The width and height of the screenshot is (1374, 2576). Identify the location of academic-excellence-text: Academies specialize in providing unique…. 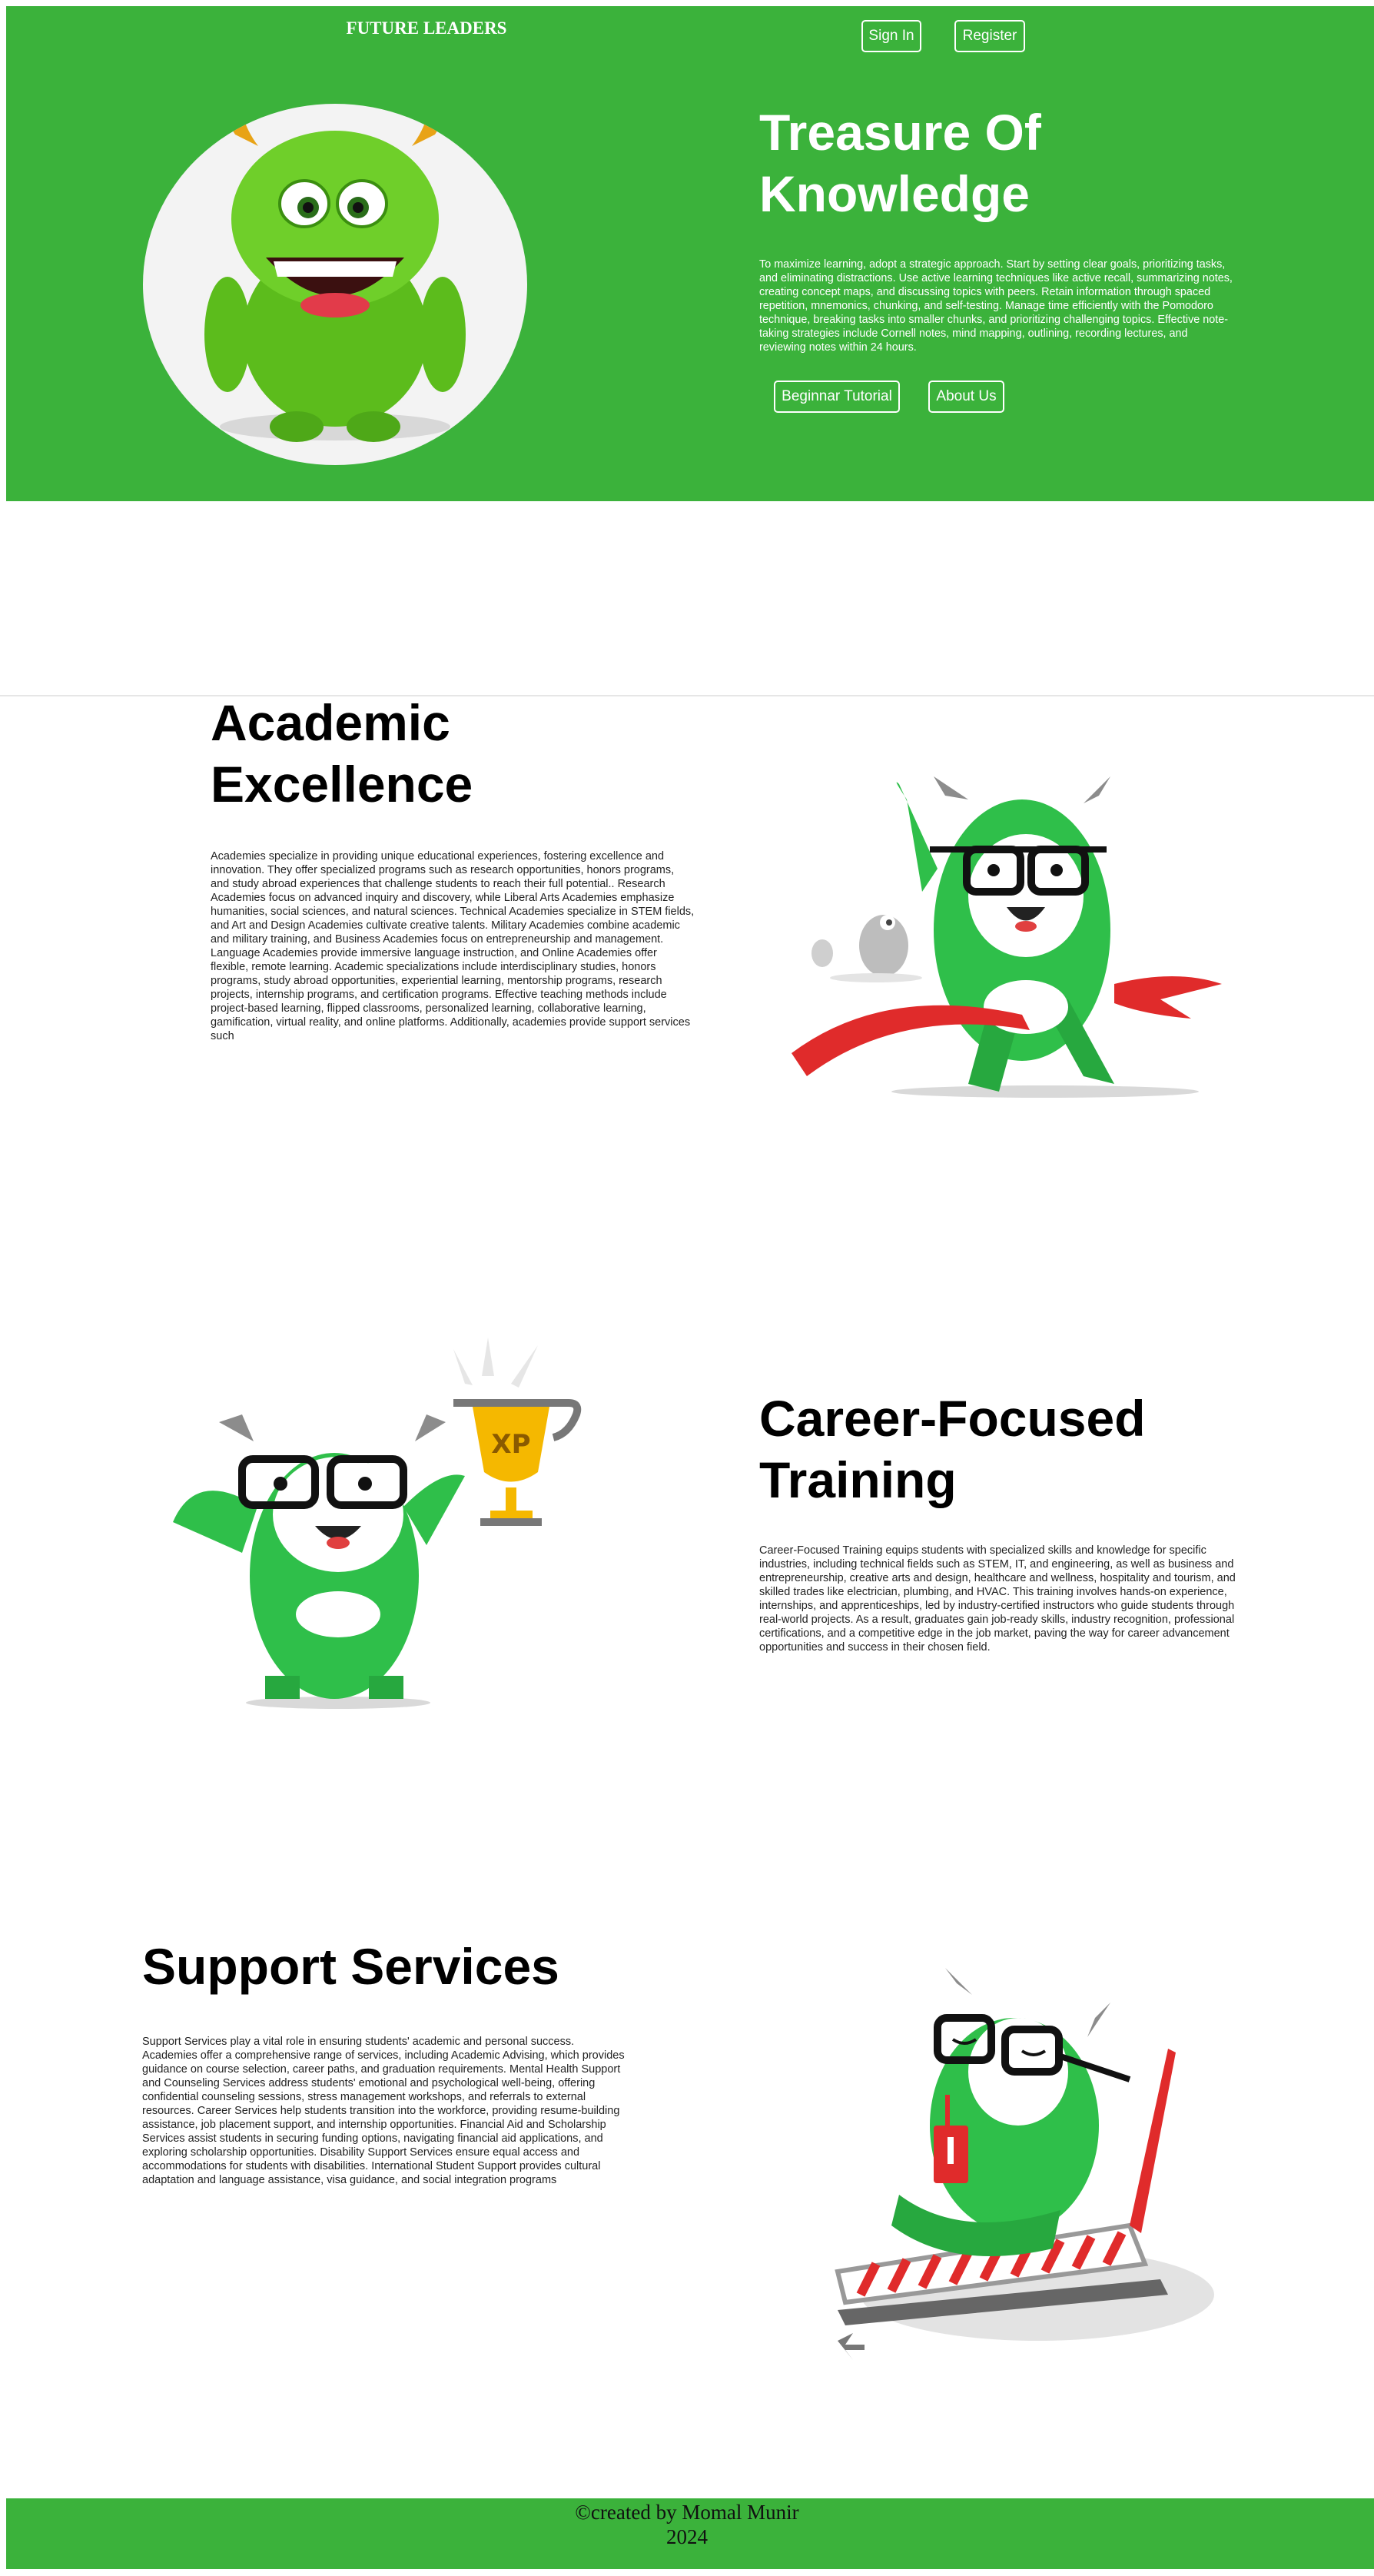
(453, 946).